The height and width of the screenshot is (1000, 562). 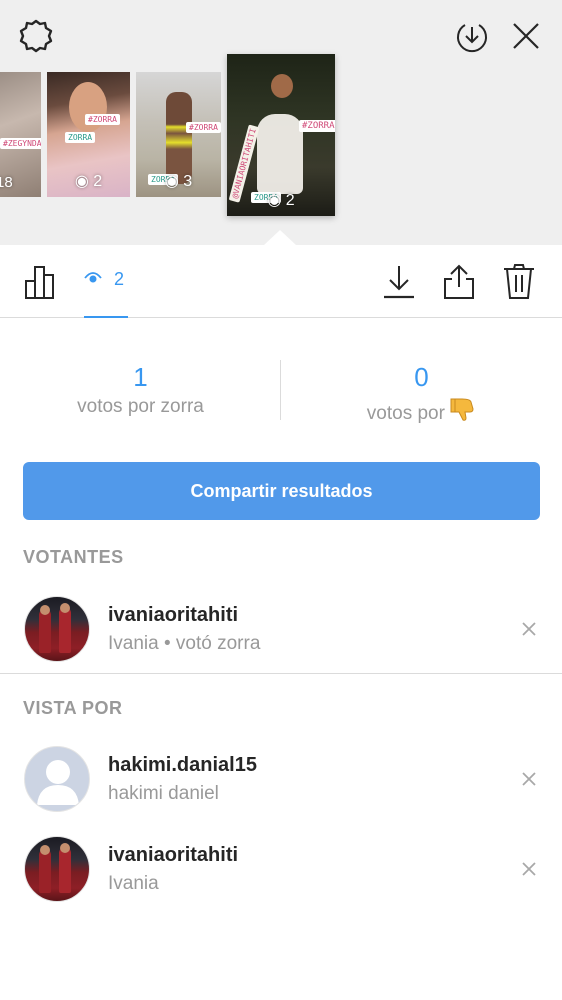 What do you see at coordinates (280, 154) in the screenshot?
I see `thumbnail-photo-figure` at bounding box center [280, 154].